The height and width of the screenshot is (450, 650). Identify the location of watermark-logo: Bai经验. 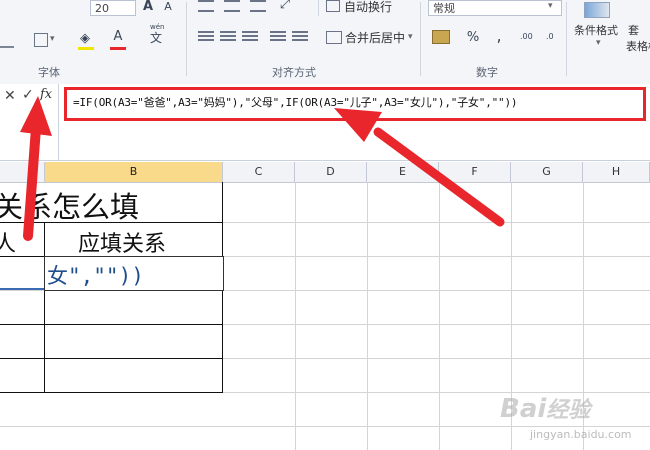
(545, 408).